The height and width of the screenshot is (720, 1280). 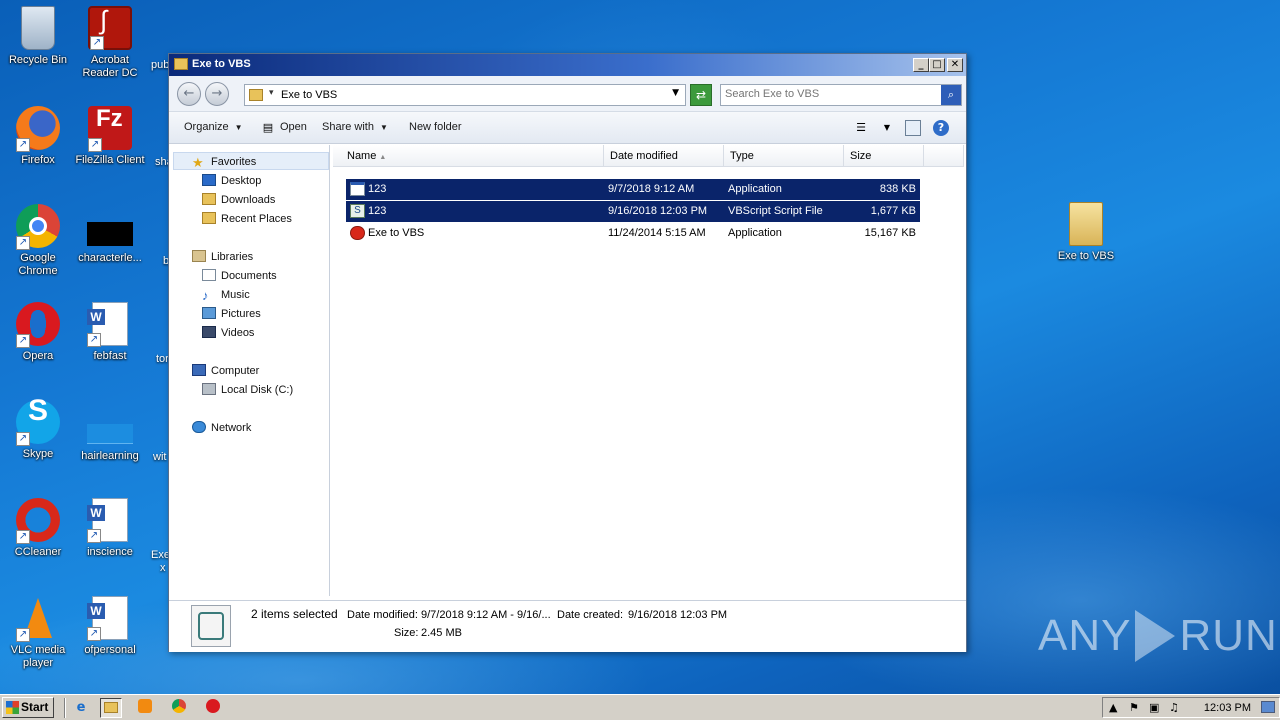 What do you see at coordinates (81, 708) in the screenshot?
I see `internet-explorer-icon: e` at bounding box center [81, 708].